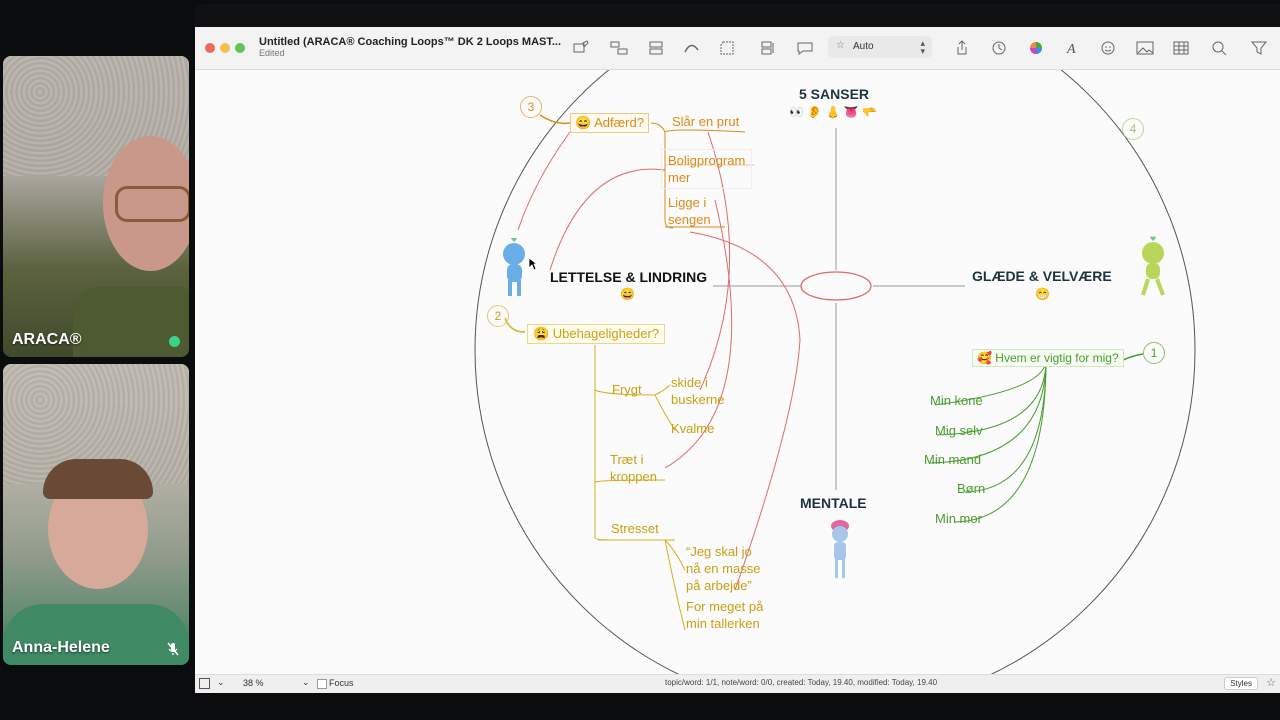 The image size is (1280, 720). What do you see at coordinates (635, 528) in the screenshot?
I see `topic-stresset: Stresset` at bounding box center [635, 528].